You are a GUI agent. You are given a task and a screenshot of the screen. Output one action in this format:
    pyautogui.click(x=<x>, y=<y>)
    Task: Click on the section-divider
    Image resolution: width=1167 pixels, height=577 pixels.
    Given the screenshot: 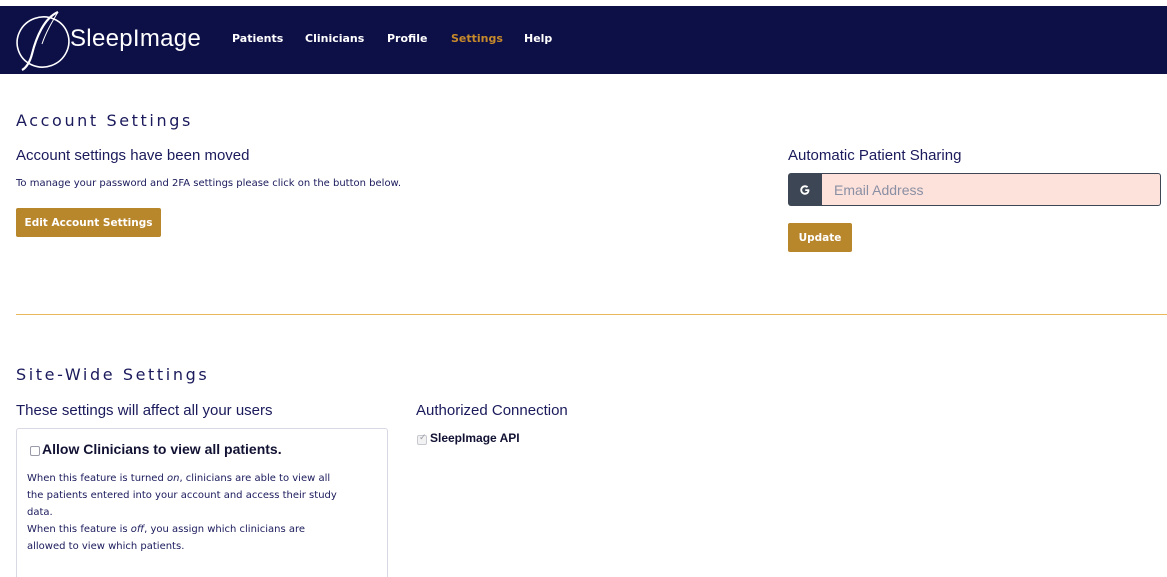 What is the action you would take?
    pyautogui.click(x=591, y=314)
    